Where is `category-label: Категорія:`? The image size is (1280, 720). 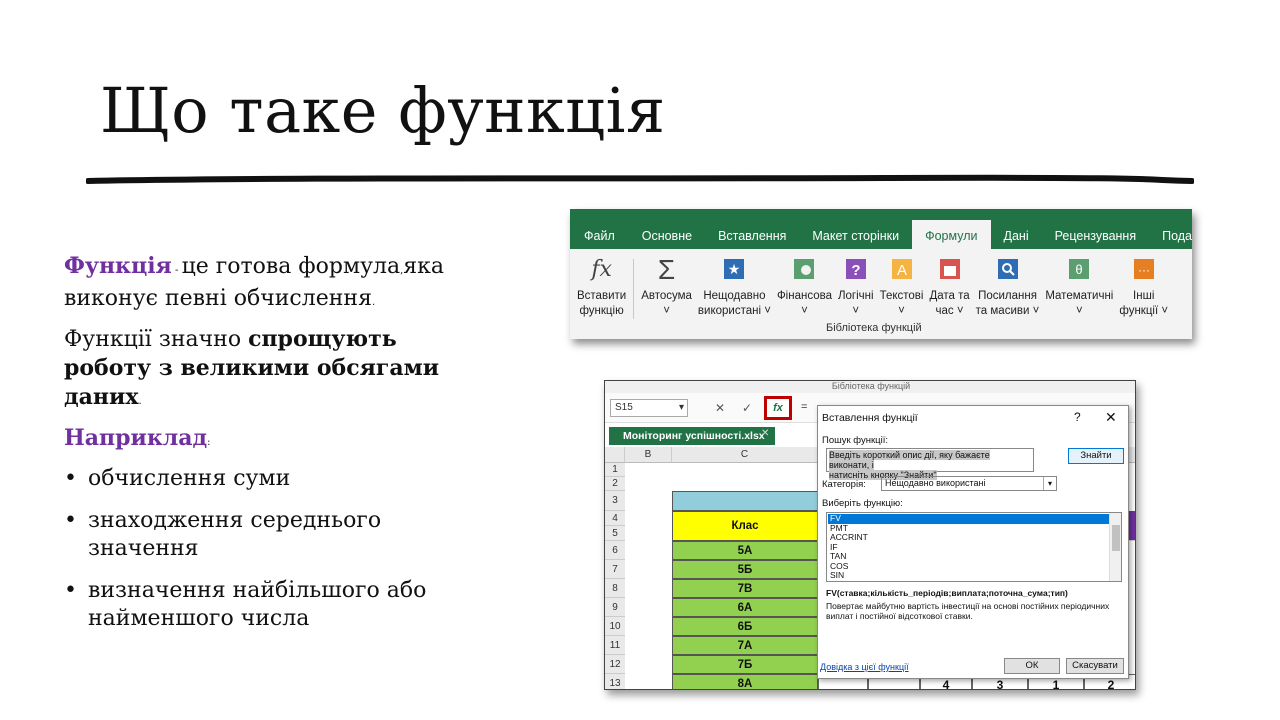 category-label: Категорія: is located at coordinates (844, 484).